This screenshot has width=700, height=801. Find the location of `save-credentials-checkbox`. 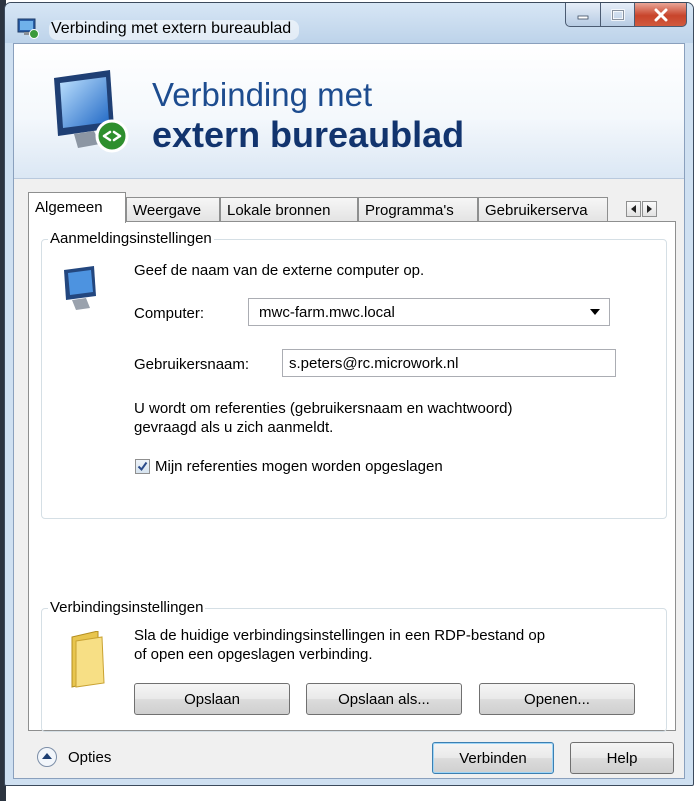

save-credentials-checkbox is located at coordinates (142, 466).